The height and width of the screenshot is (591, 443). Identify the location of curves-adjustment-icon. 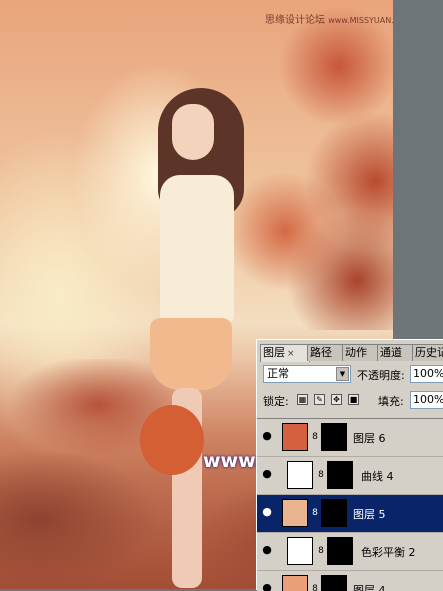
(300, 475).